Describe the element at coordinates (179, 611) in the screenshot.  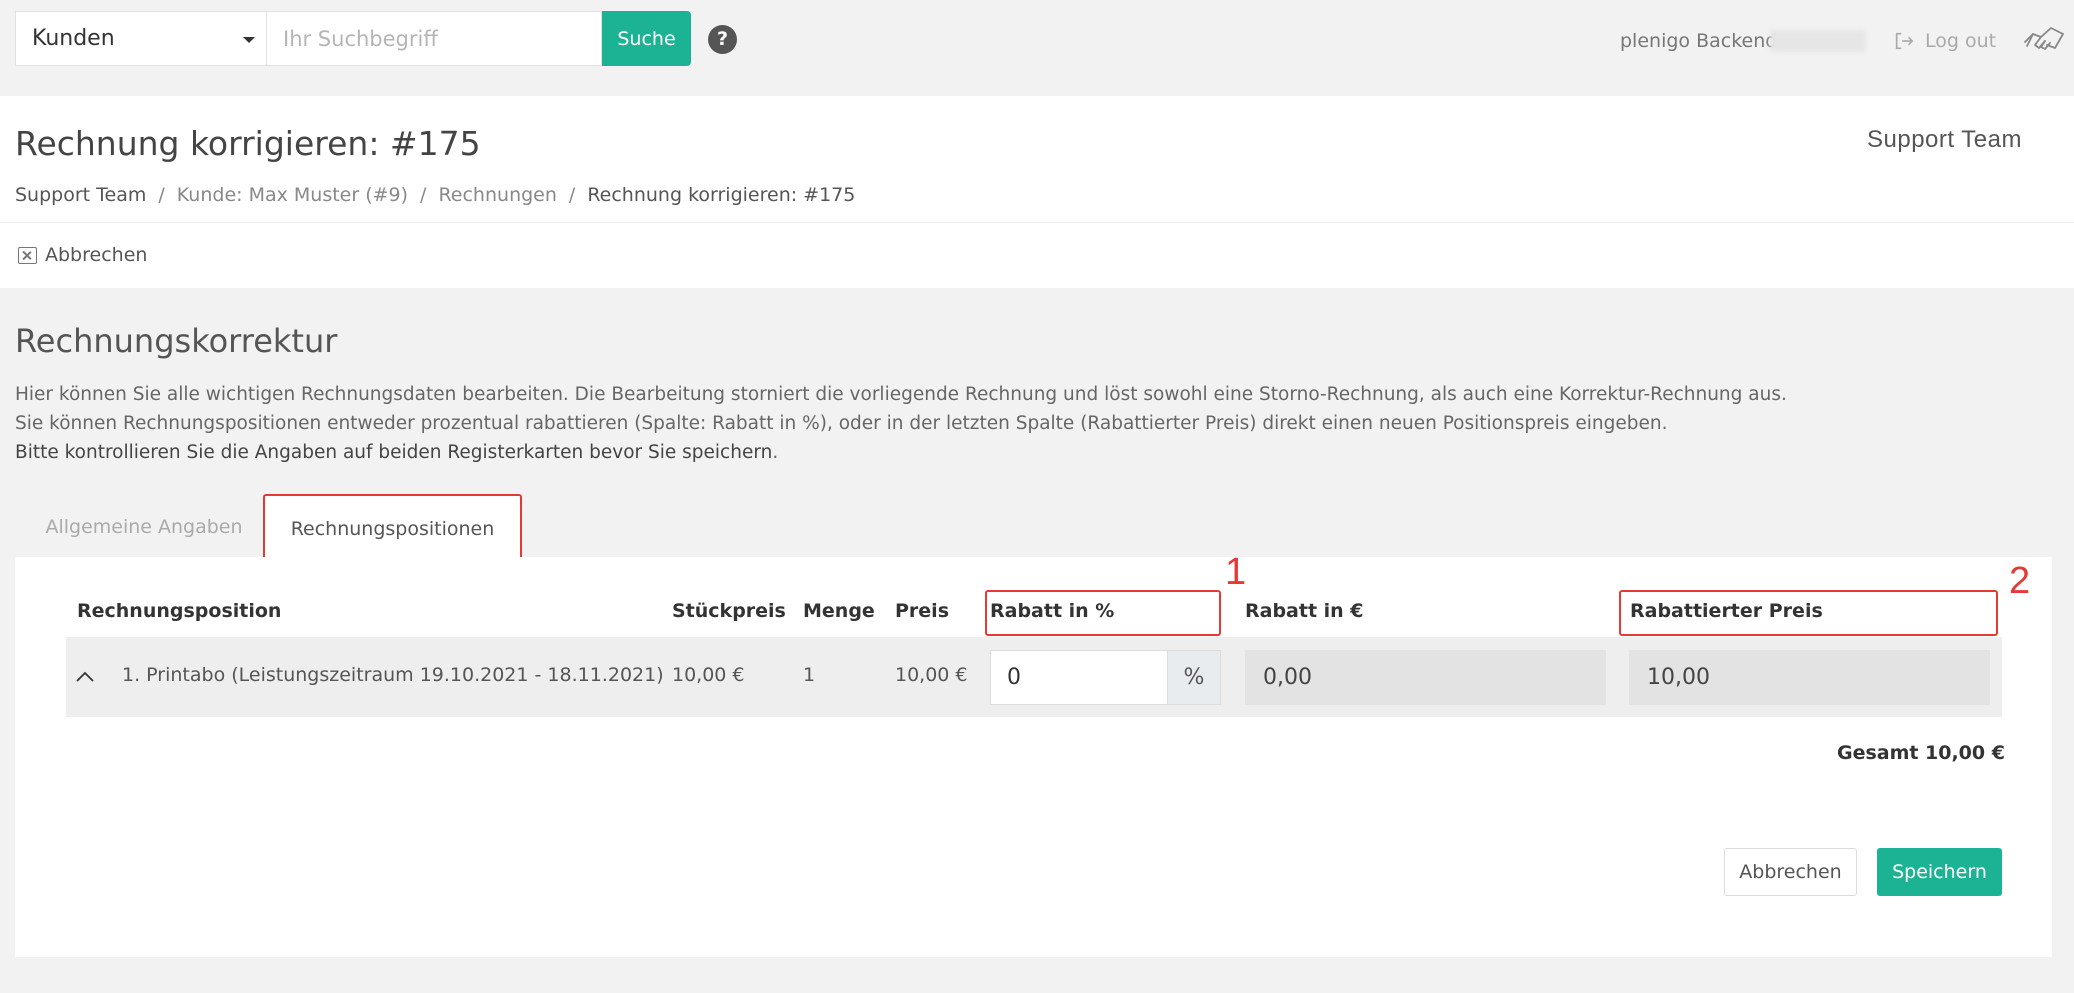
I see `col-header-position: Rechnungsposition` at that location.